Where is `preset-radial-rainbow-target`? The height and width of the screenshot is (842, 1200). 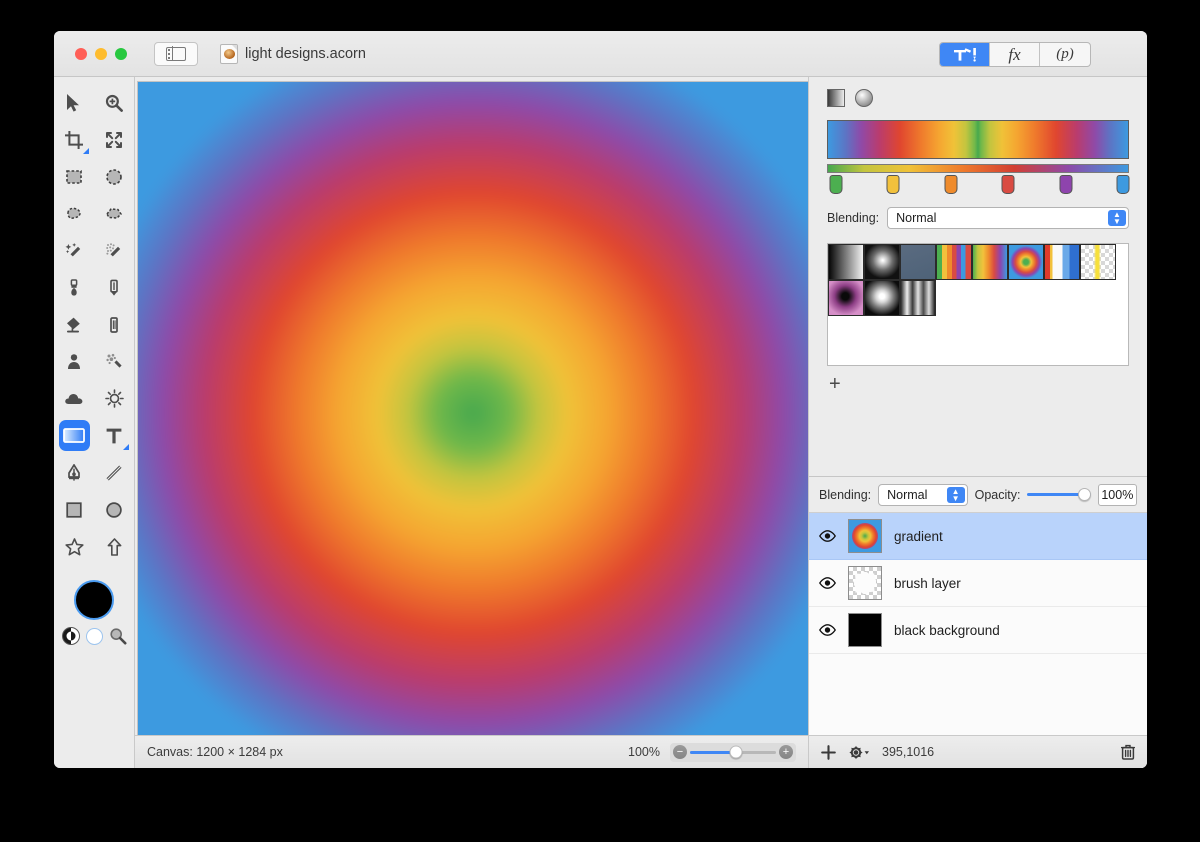 preset-radial-rainbow-target is located at coordinates (1026, 262).